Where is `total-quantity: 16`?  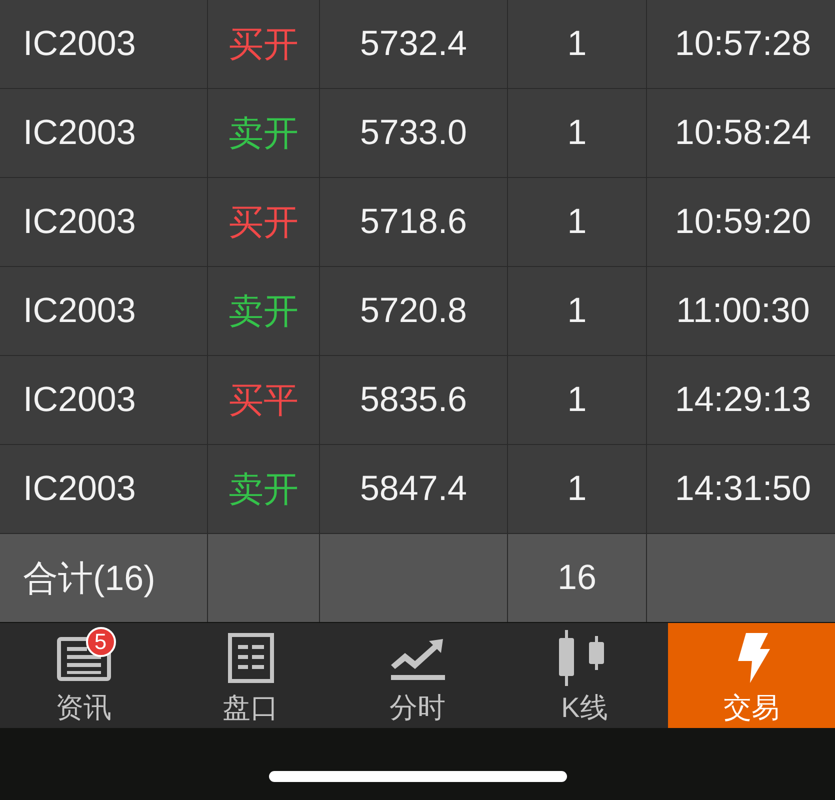 total-quantity: 16 is located at coordinates (577, 578).